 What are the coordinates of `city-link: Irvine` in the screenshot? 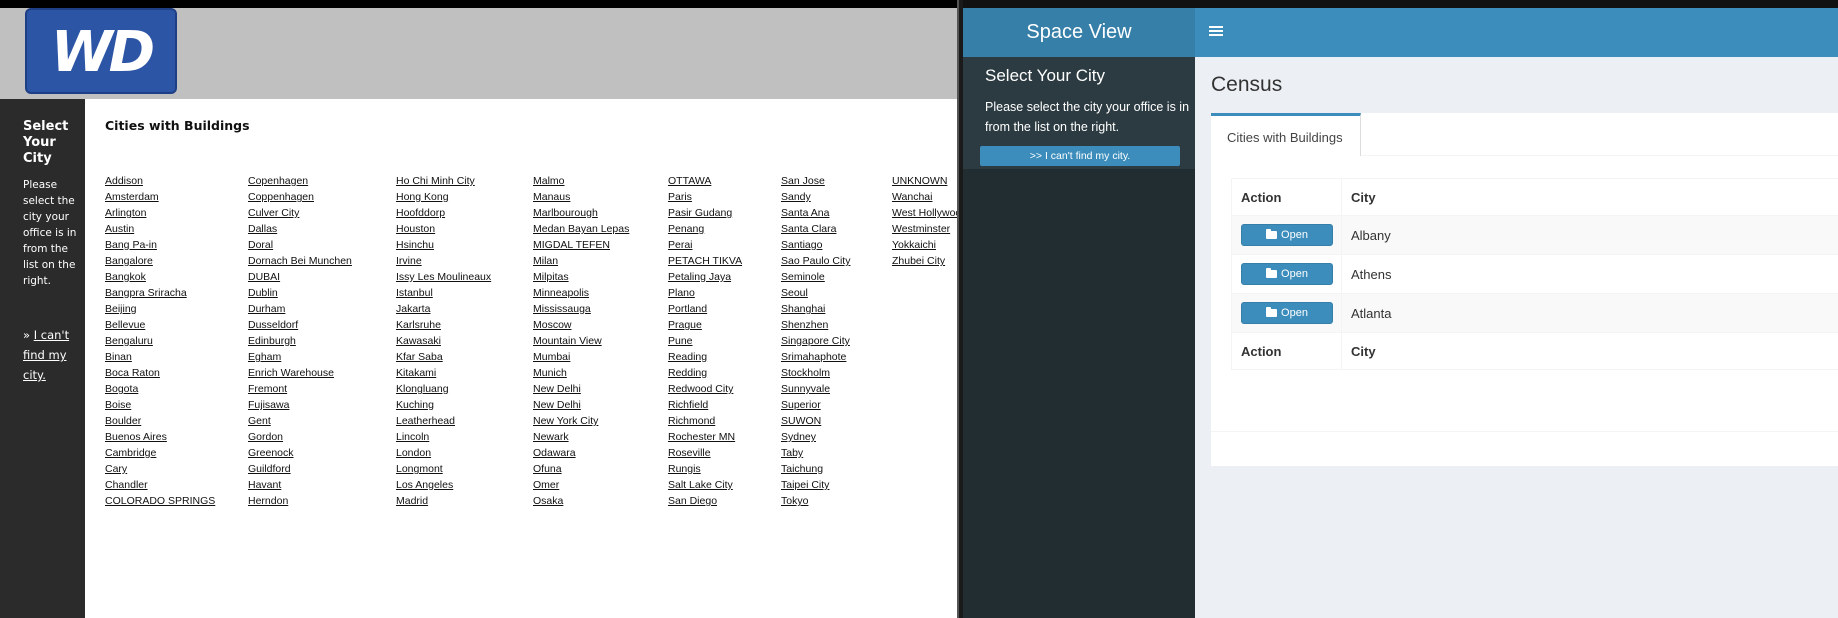 It's located at (443, 261).